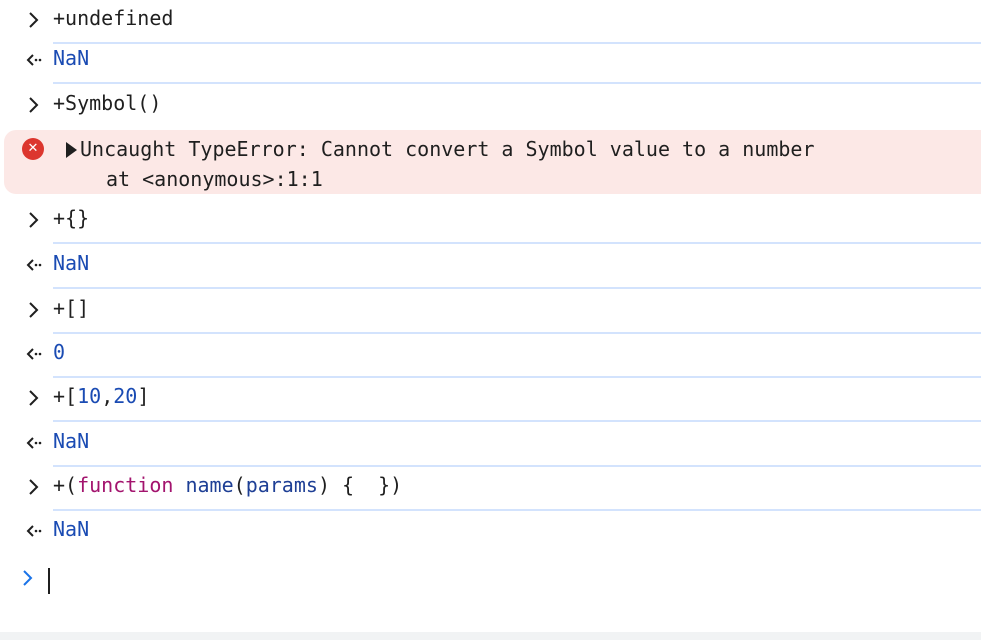 The width and height of the screenshot is (981, 640). What do you see at coordinates (490, 489) in the screenshot?
I see `console-input-row: +(function name(params) { })` at bounding box center [490, 489].